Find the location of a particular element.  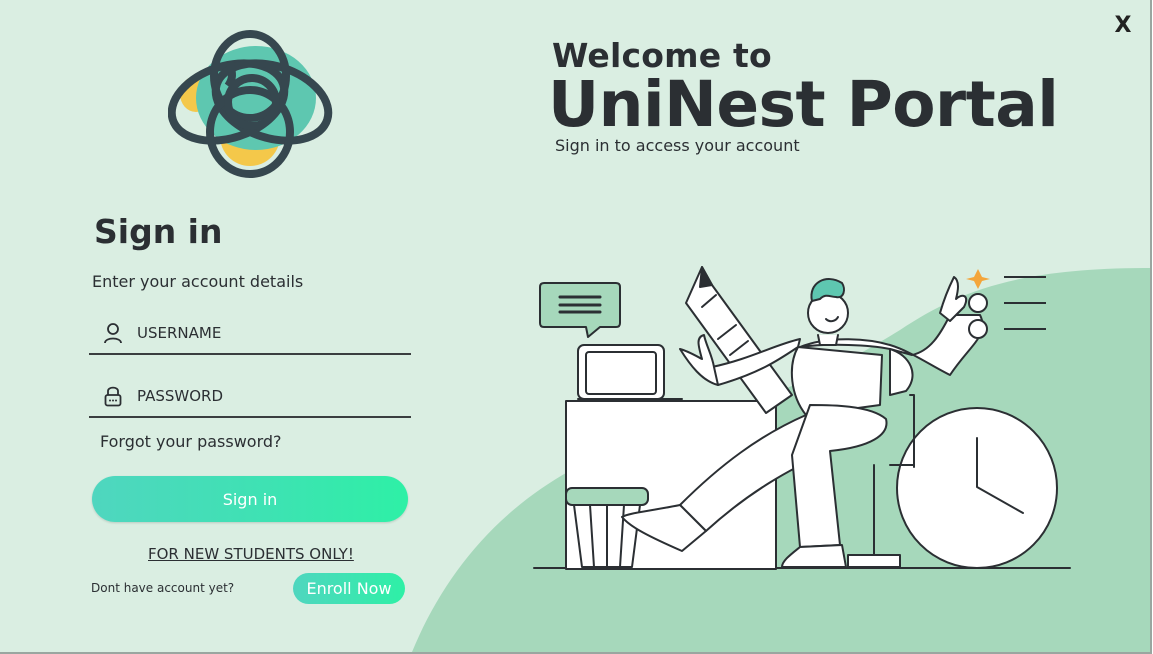

signin-button: Sign in is located at coordinates (250, 499).